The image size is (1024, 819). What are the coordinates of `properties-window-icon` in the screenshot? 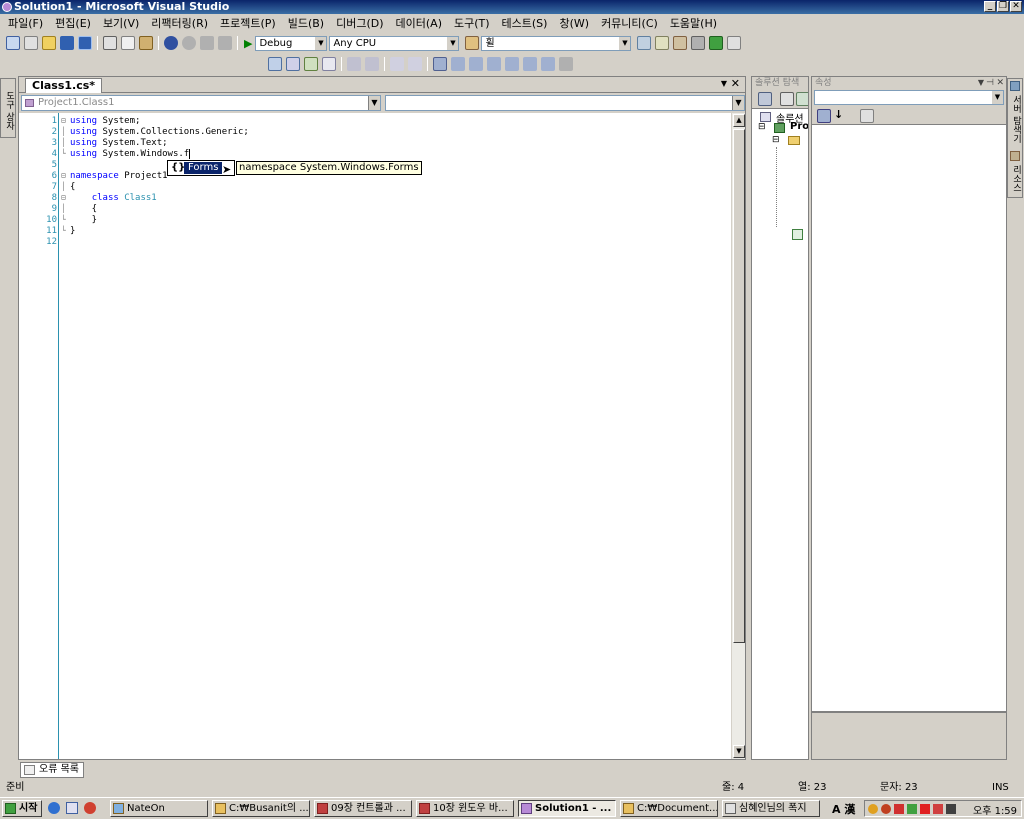 It's located at (662, 43).